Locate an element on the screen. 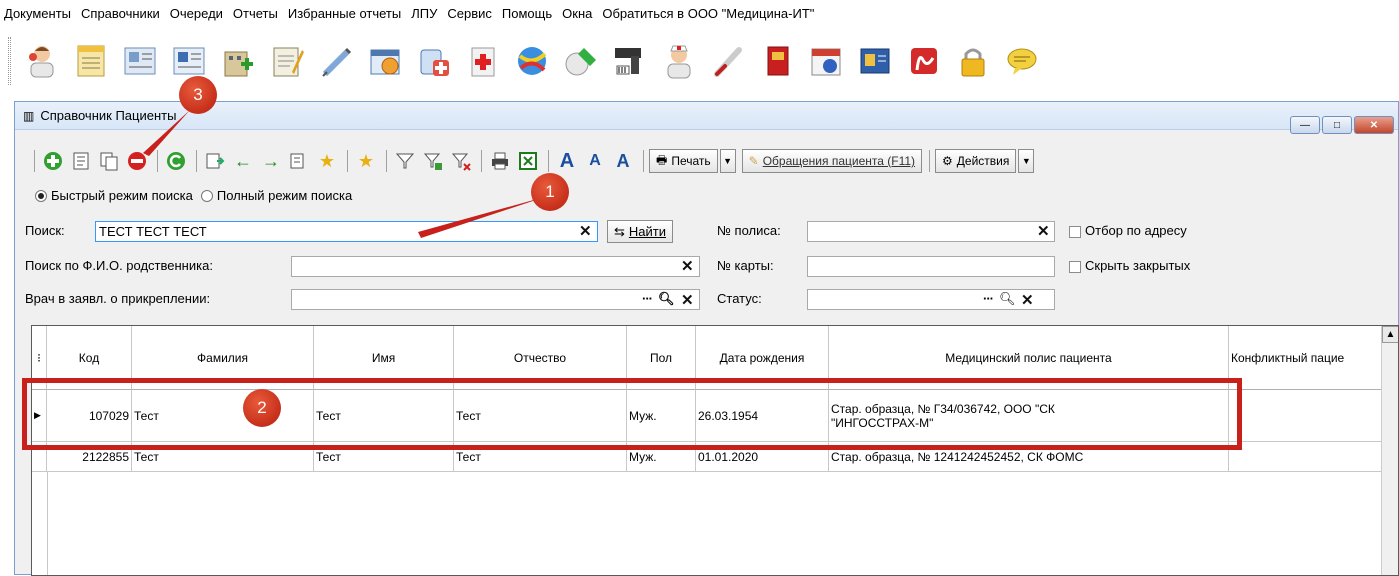 The width and height of the screenshot is (1399, 576). annotation-highlight-box is located at coordinates (632, 414).